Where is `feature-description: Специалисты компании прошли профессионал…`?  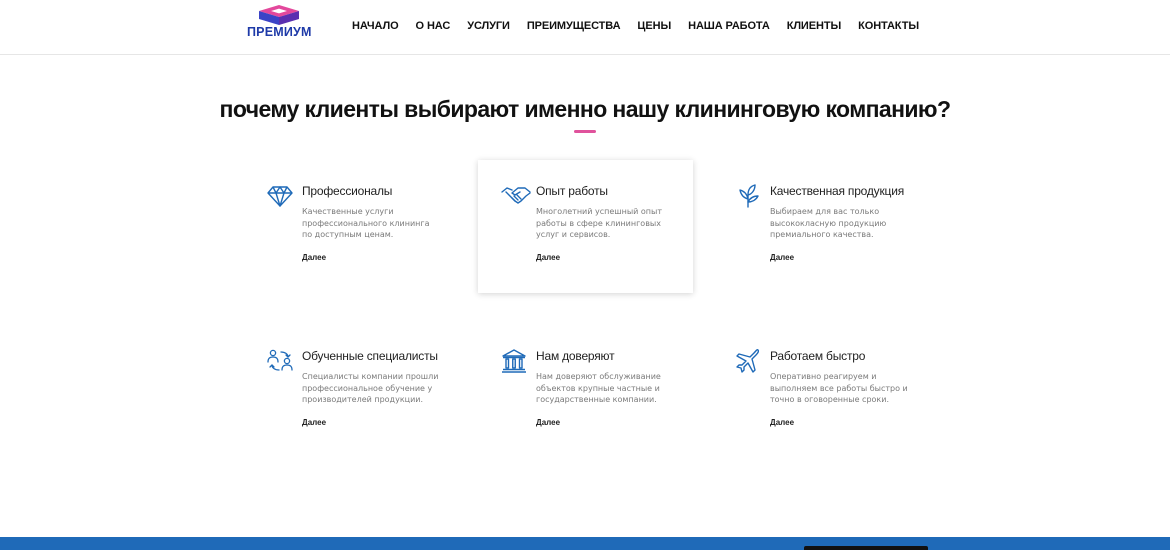 feature-description: Специалисты компании прошли профессионал… is located at coordinates (370, 388).